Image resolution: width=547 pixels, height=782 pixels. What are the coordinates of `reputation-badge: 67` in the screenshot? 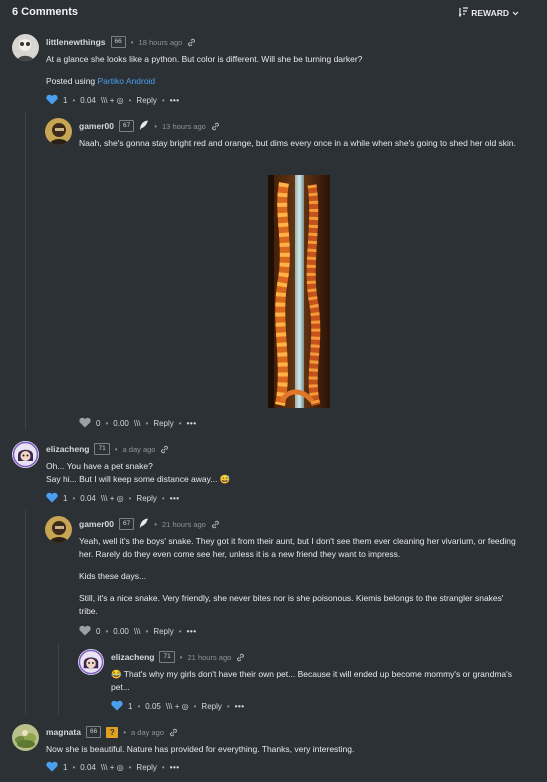 It's located at (126, 524).